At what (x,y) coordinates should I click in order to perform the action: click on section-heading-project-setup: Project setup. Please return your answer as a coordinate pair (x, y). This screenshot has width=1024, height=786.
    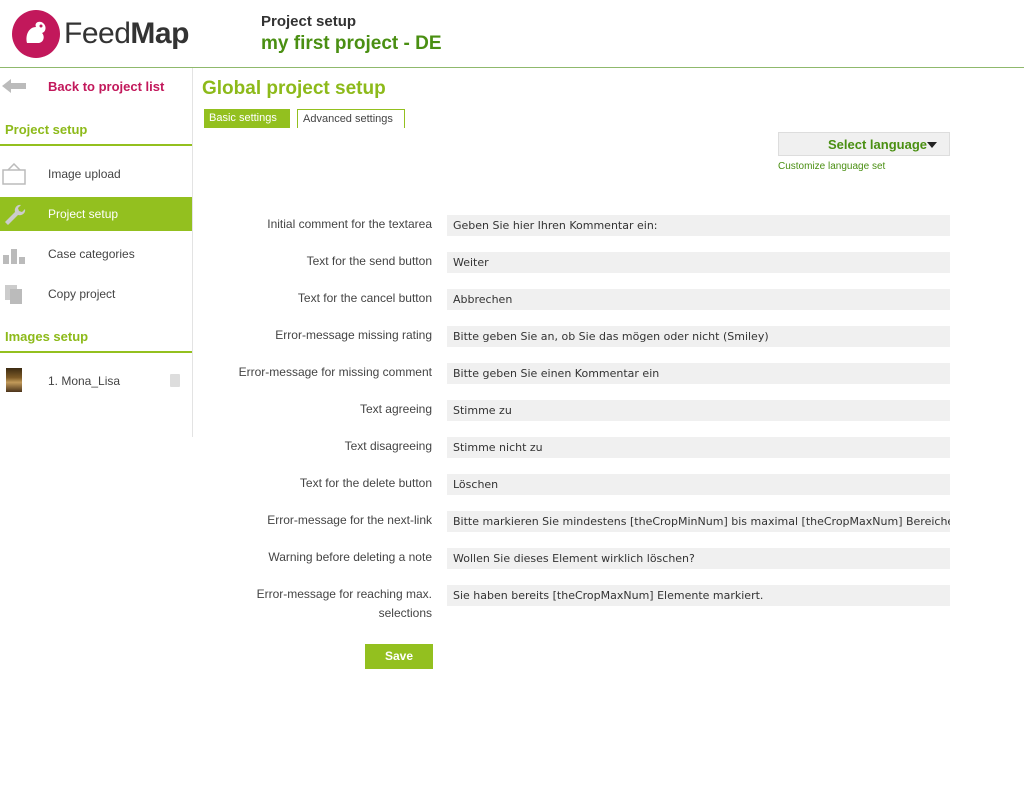
    Looking at the image, I should click on (96, 132).